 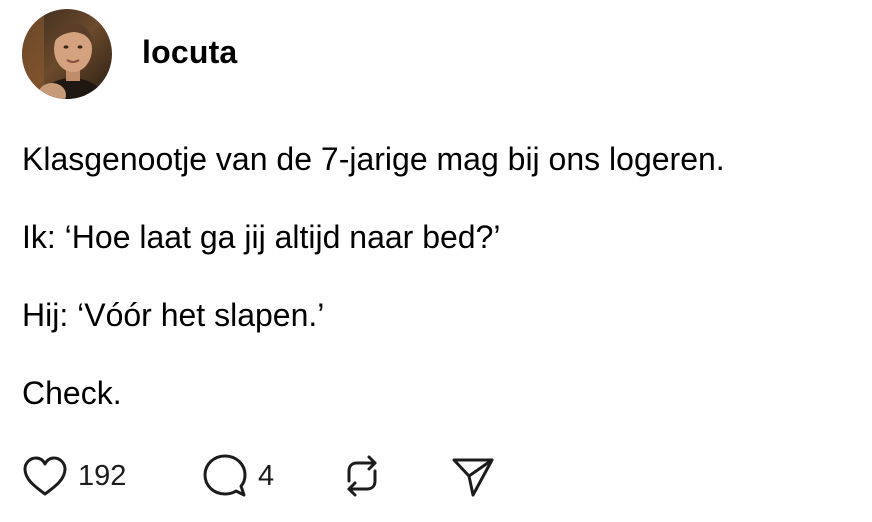 I want to click on avatar, so click(x=67, y=54).